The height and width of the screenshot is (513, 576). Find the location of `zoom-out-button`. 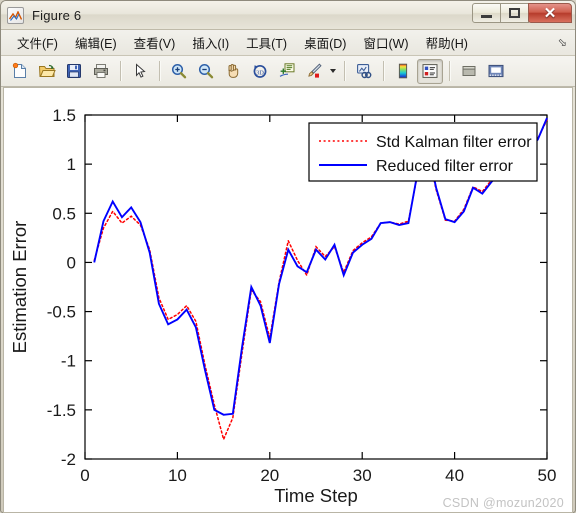

zoom-out-button is located at coordinates (206, 71).